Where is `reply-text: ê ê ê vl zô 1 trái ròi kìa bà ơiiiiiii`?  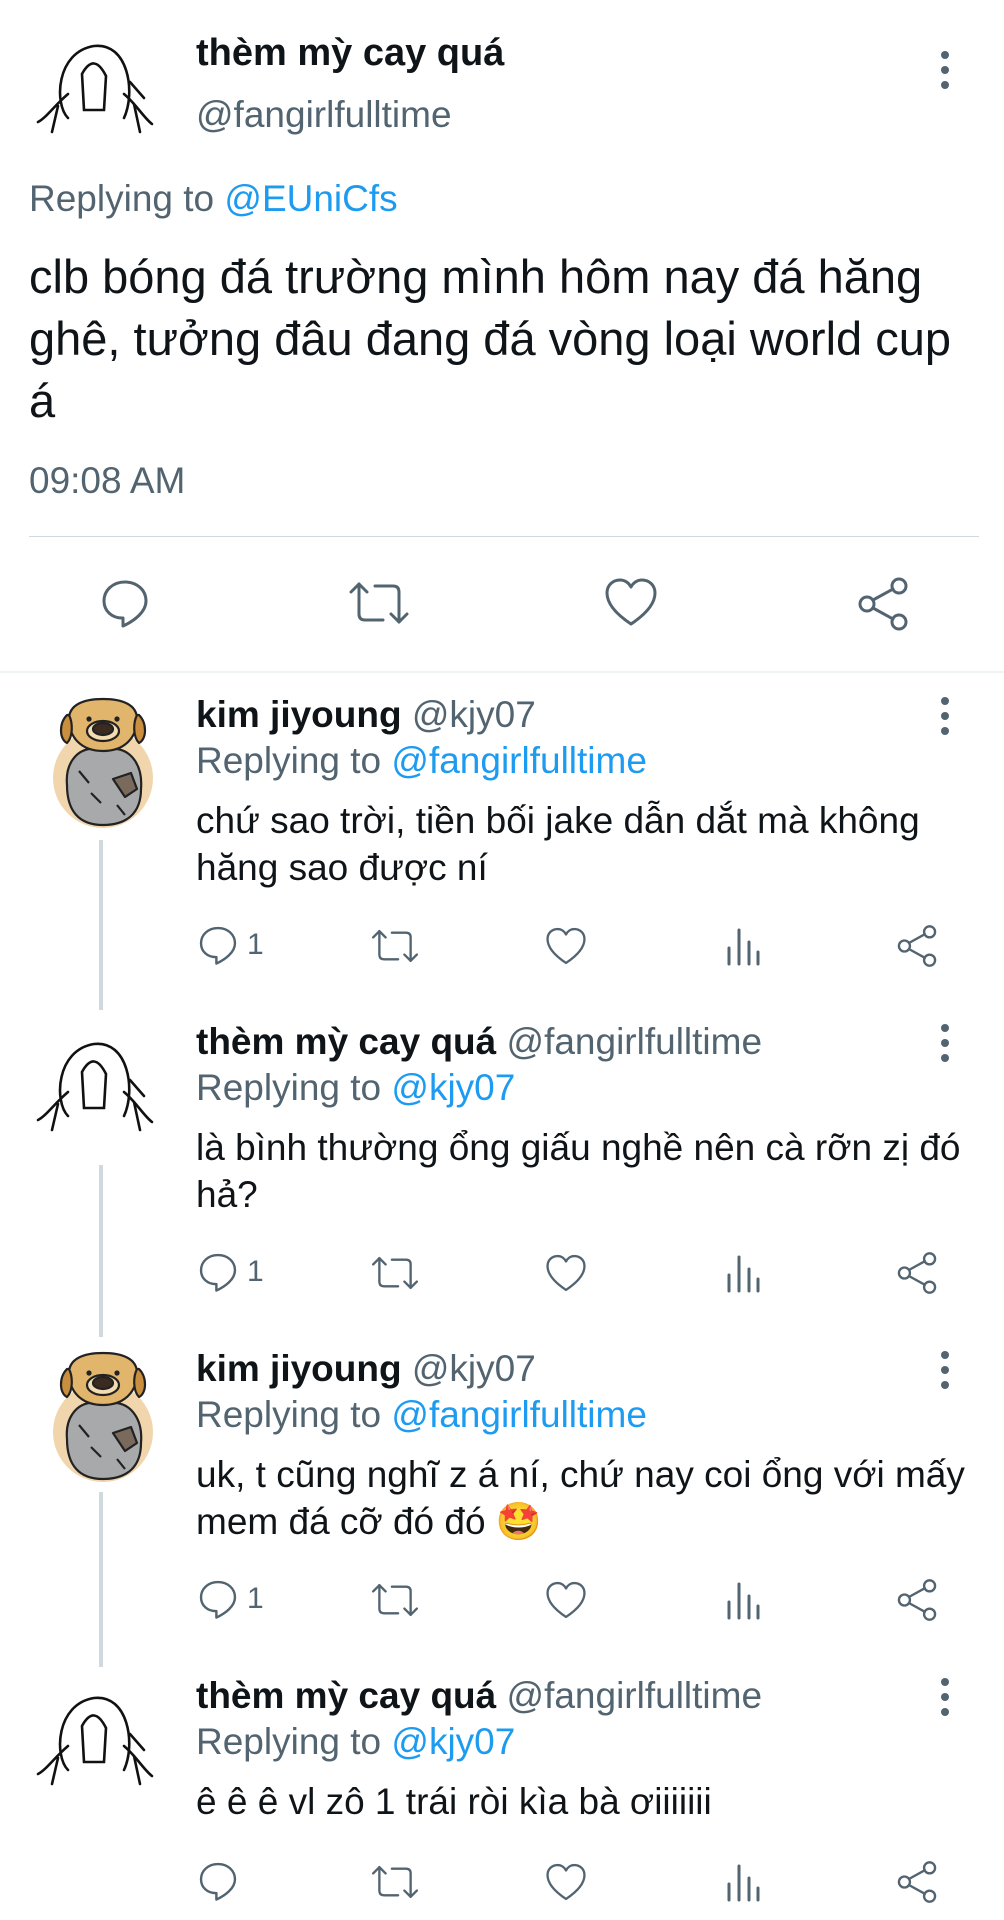 reply-text: ê ê ê vl zô 1 trái ròi kìa bà ơiiiiiii is located at coordinates (454, 1801).